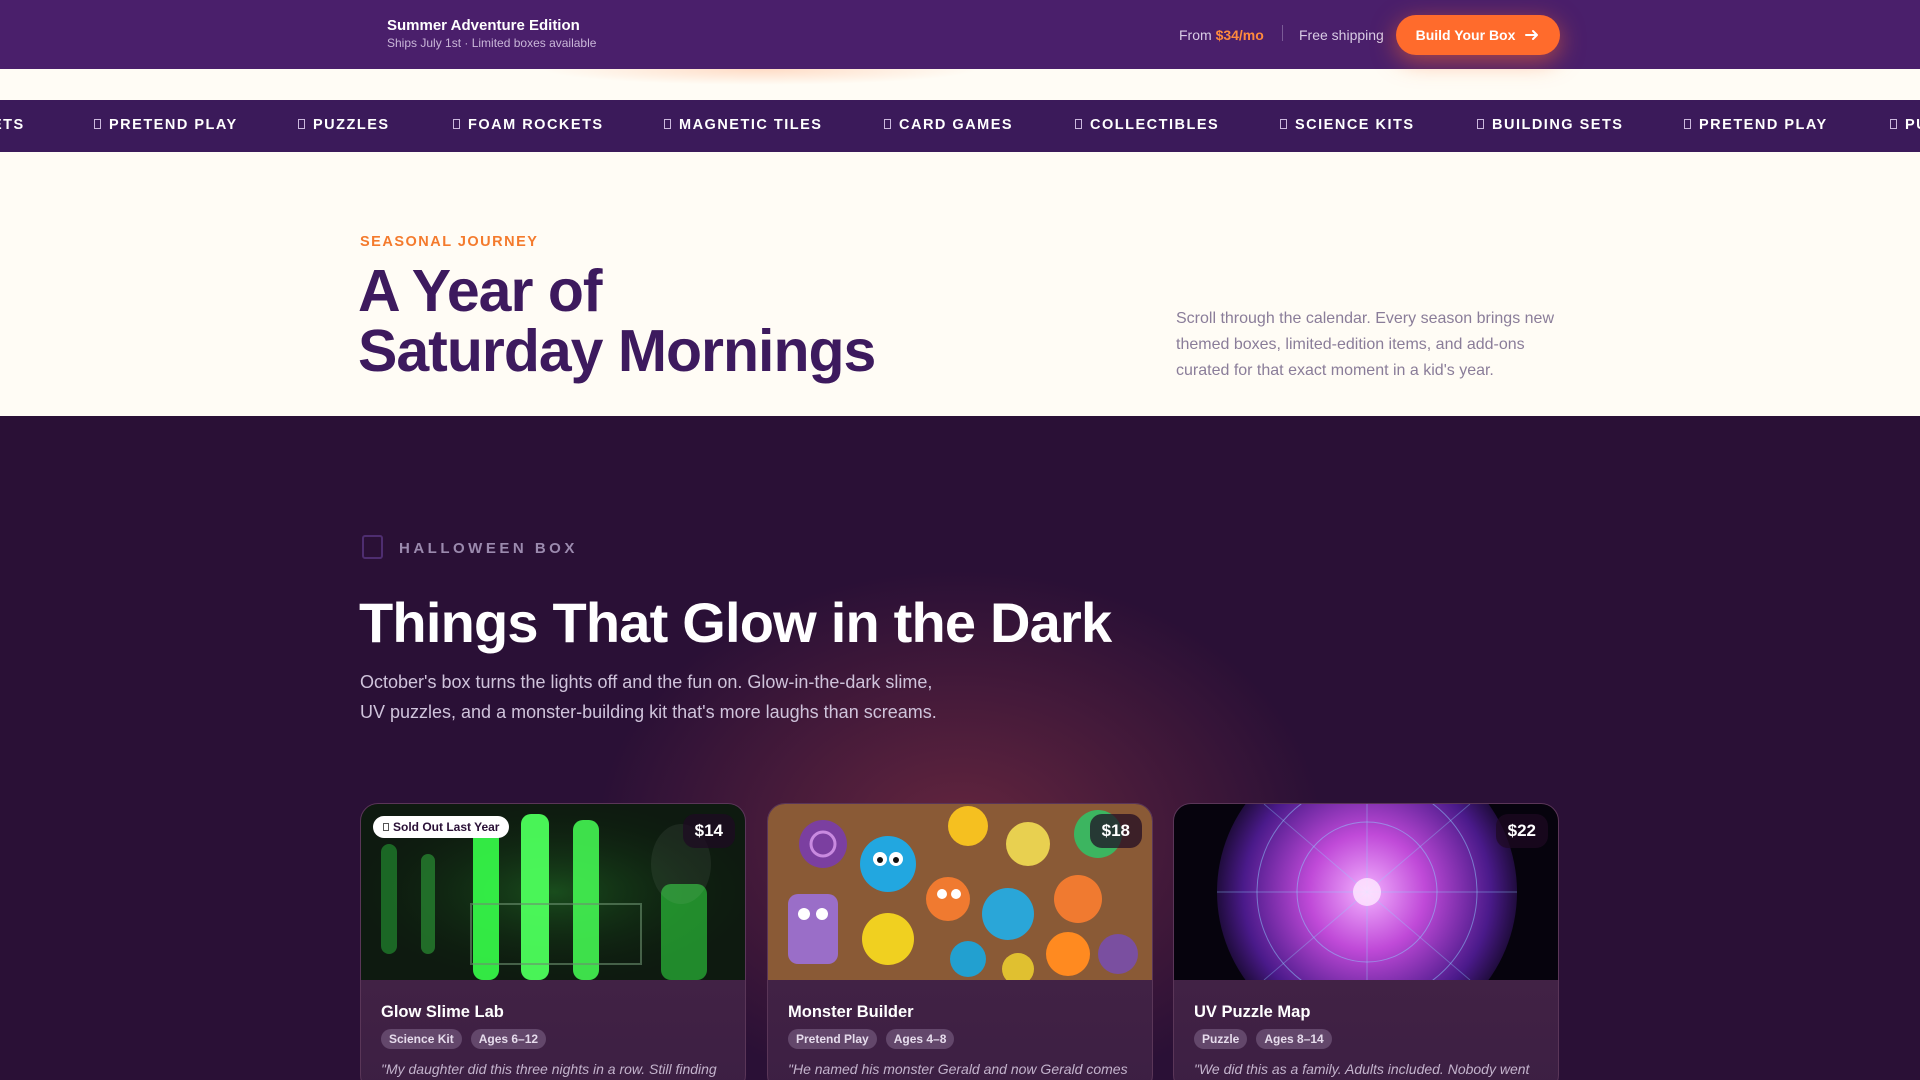 This screenshot has height=1080, width=1920. I want to click on marquee-item: FOAM ROCKETS, so click(528, 125).